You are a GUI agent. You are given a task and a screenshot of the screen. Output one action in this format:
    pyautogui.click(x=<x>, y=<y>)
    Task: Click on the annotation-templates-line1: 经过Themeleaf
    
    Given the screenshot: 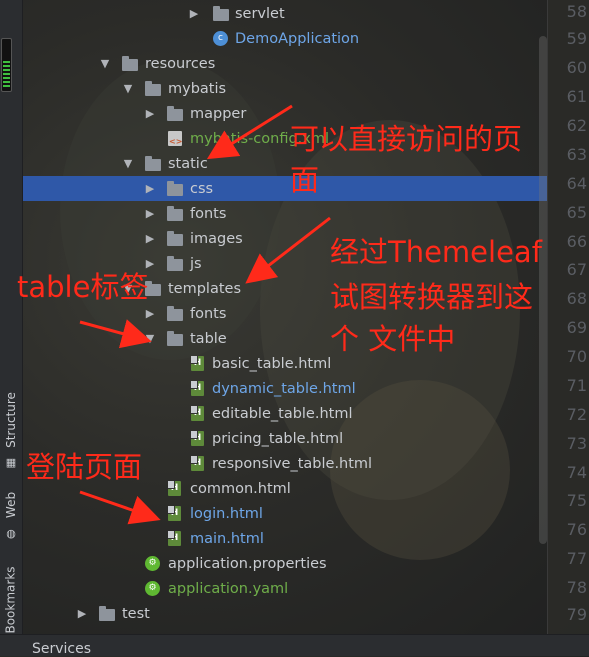 What is the action you would take?
    pyautogui.click(x=436, y=252)
    